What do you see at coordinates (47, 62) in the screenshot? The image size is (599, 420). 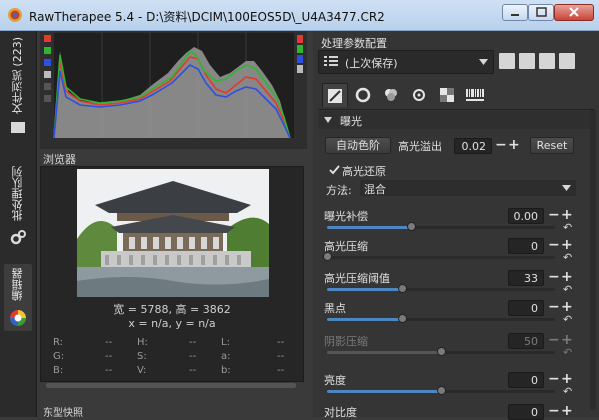 I see `histogram-blue-toggle` at bounding box center [47, 62].